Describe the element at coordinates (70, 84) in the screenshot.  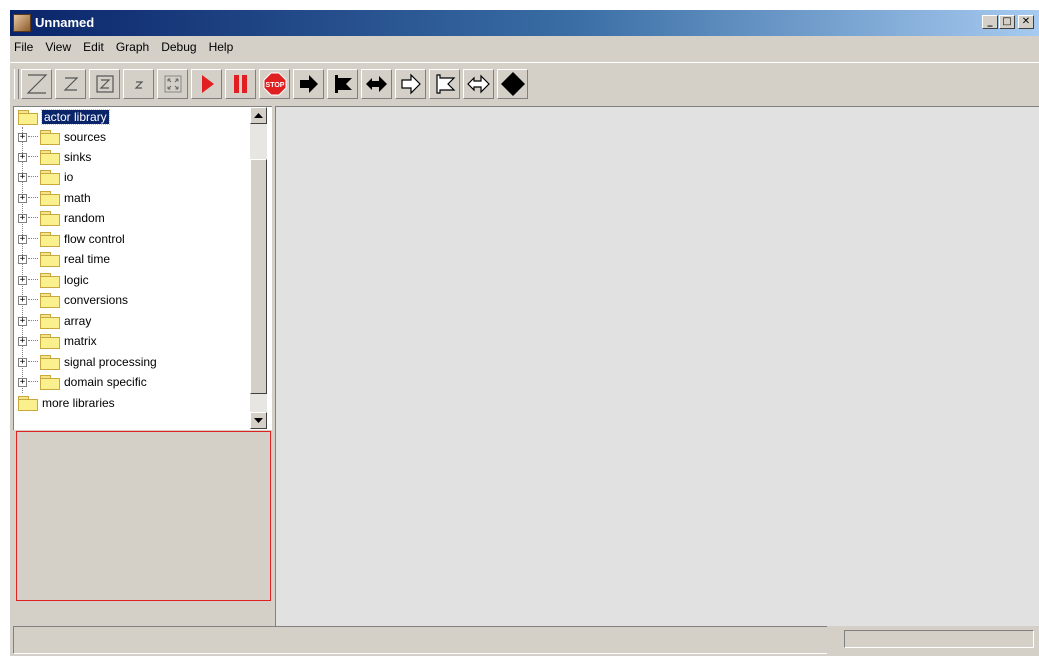
I see `zoom-in-button` at that location.